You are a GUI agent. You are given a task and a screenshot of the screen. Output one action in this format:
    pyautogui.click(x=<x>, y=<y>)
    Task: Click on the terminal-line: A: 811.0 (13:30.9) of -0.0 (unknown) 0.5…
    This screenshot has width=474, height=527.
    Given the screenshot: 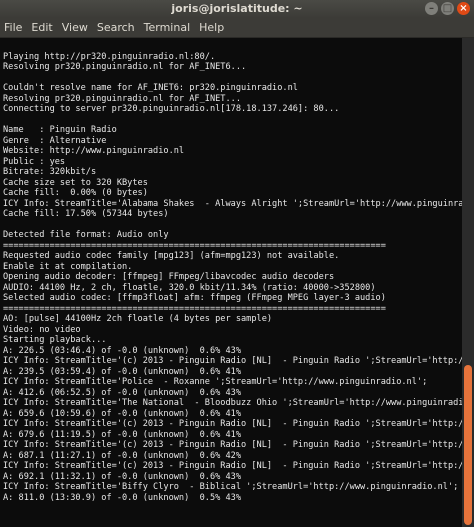 What is the action you would take?
    pyautogui.click(x=122, y=497)
    